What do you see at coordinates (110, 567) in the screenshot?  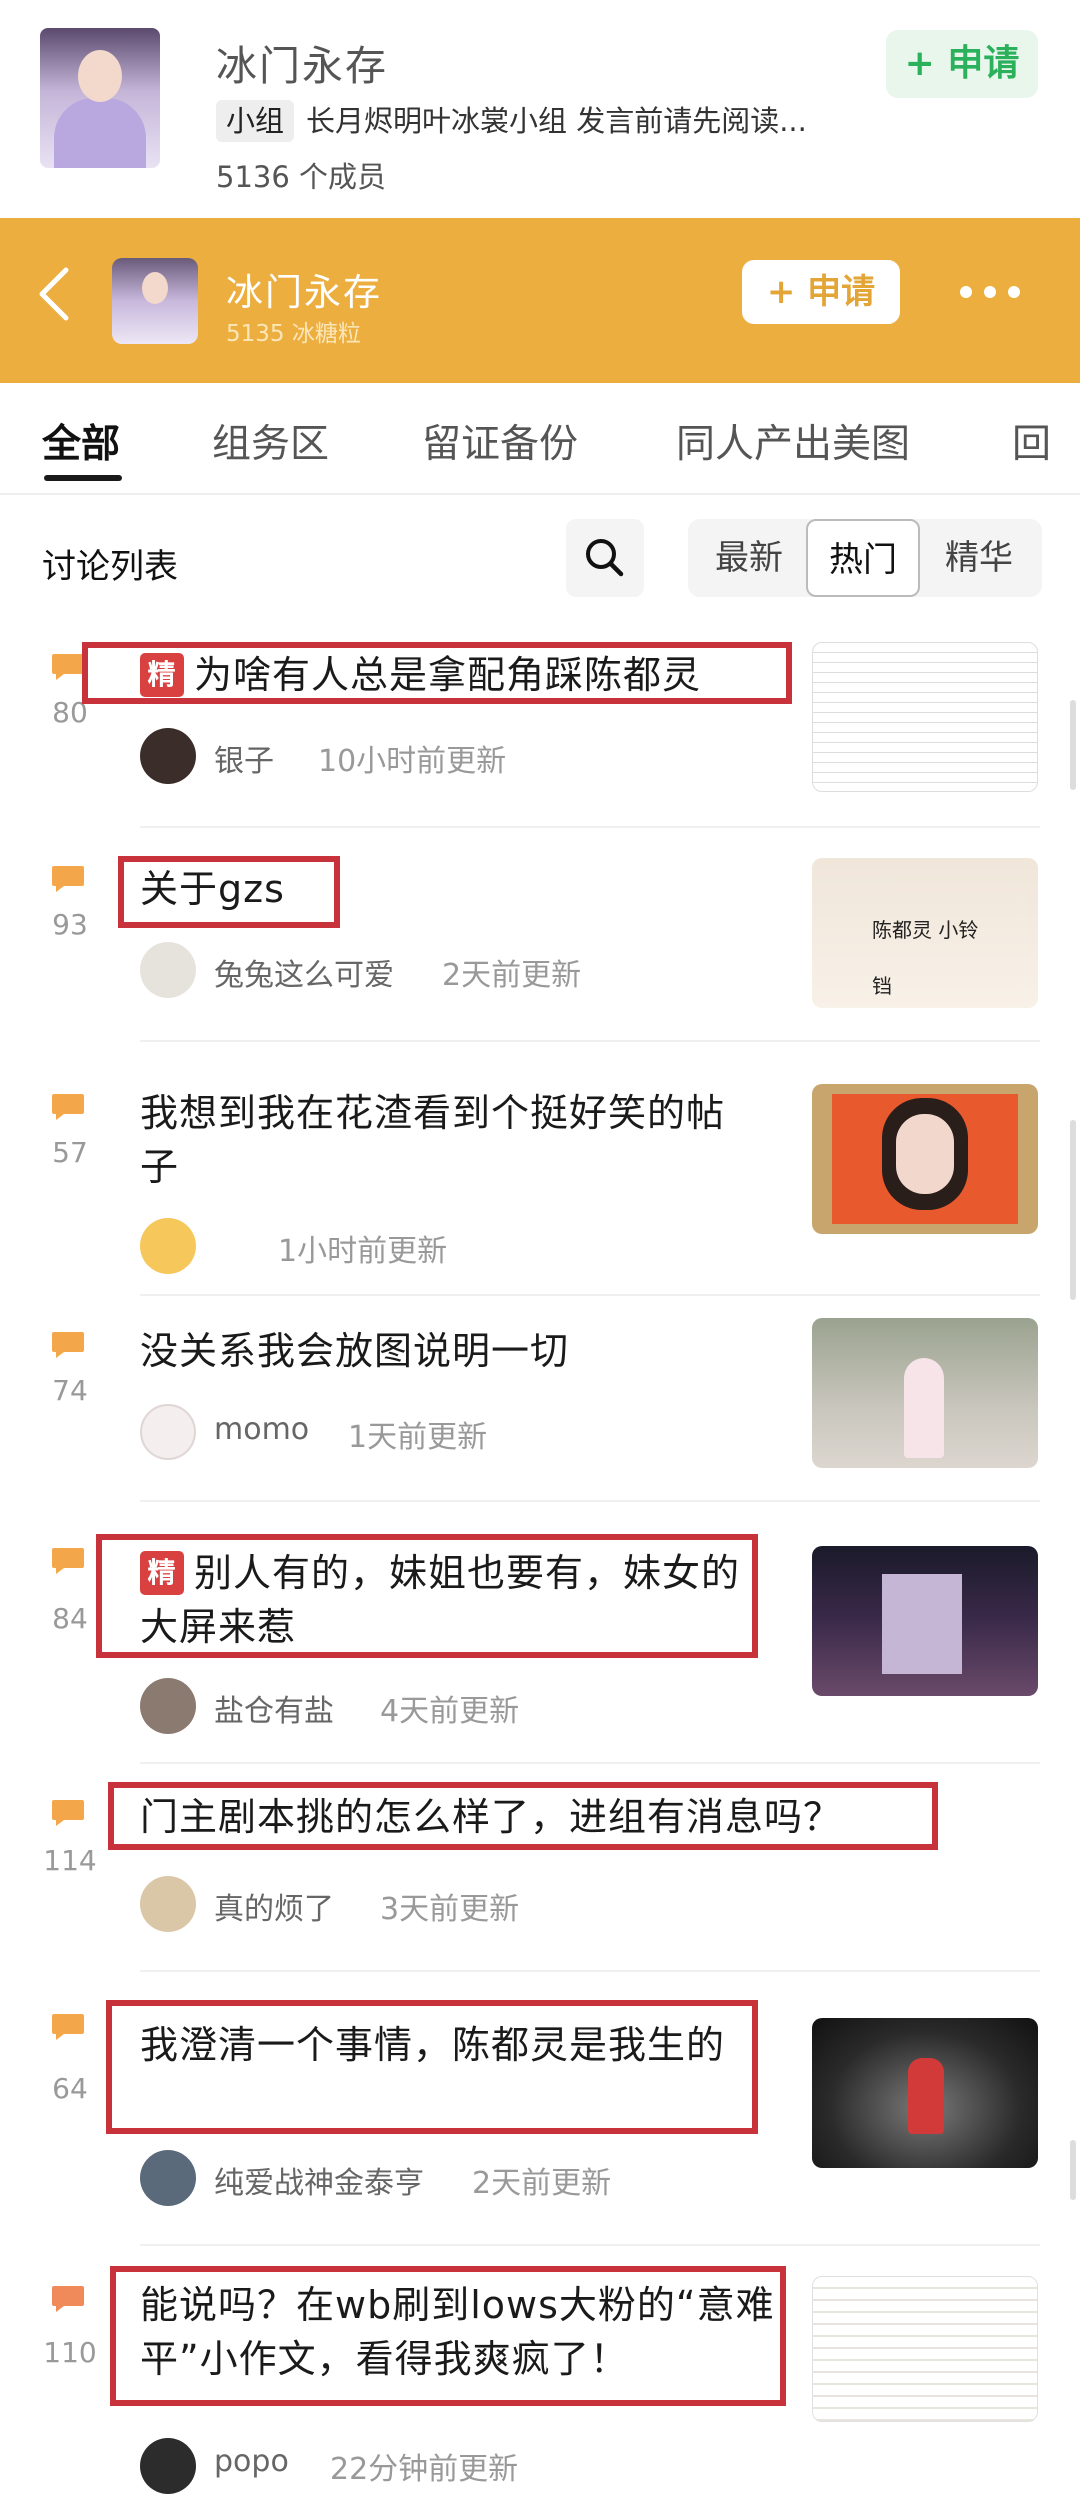 I see `list-title: 讨论列表` at bounding box center [110, 567].